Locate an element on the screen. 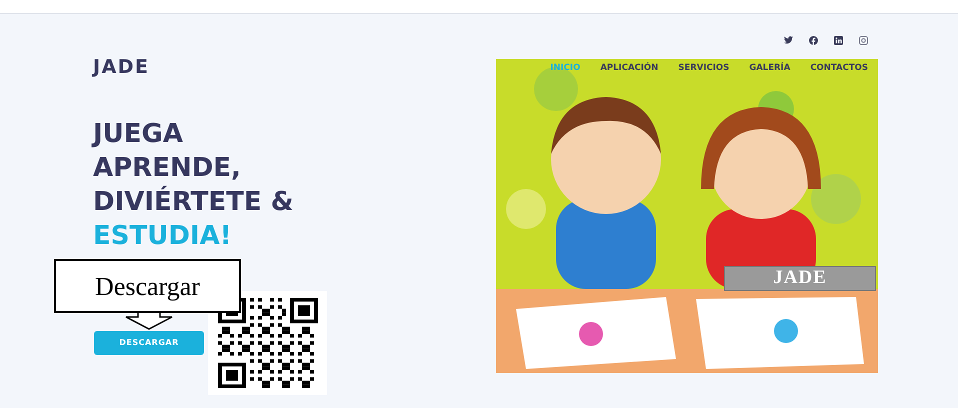 The height and width of the screenshot is (408, 958). nav-link: GALERÍA is located at coordinates (769, 68).